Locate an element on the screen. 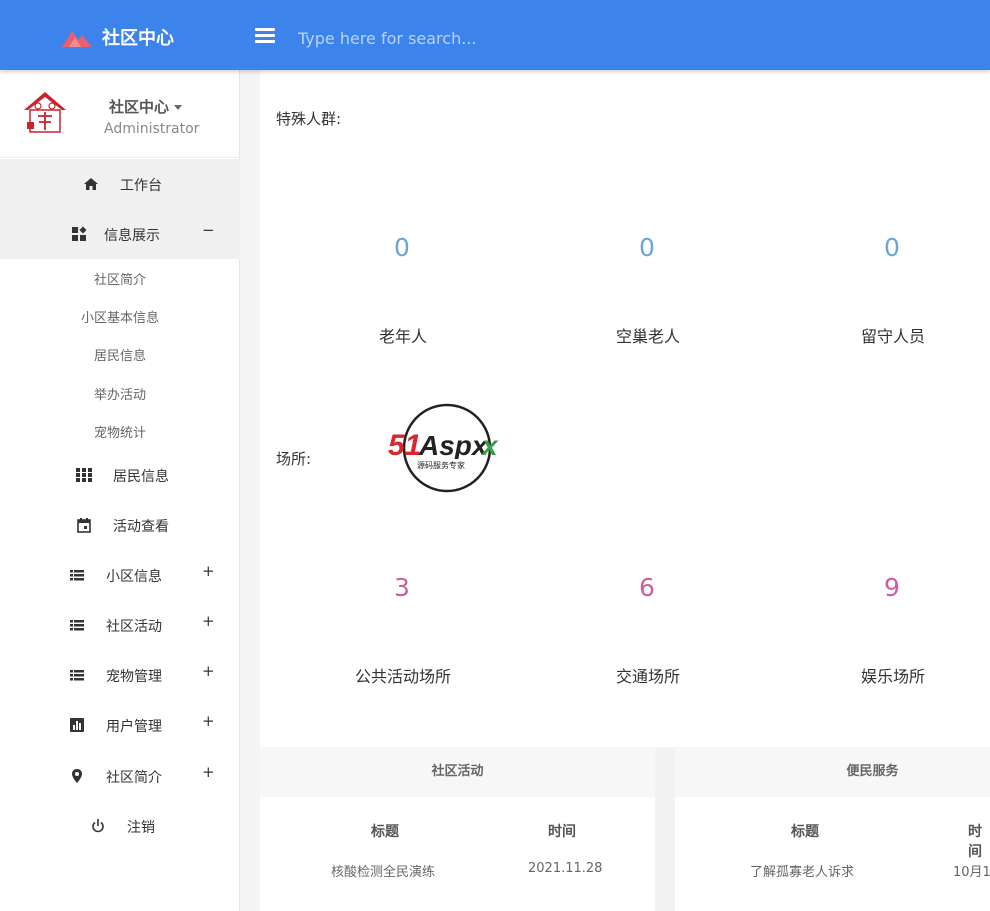 The height and width of the screenshot is (911, 990). svg-text: x is located at coordinates (489, 445).